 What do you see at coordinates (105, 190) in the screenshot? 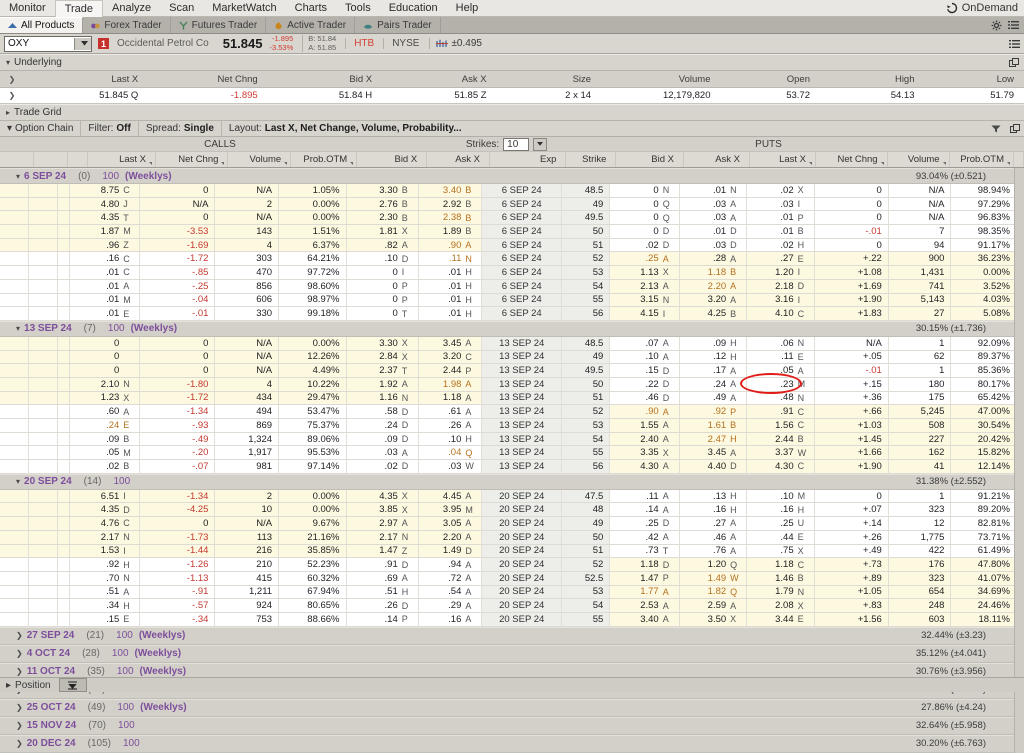
I see `call-last-x: 8.75C` at bounding box center [105, 190].